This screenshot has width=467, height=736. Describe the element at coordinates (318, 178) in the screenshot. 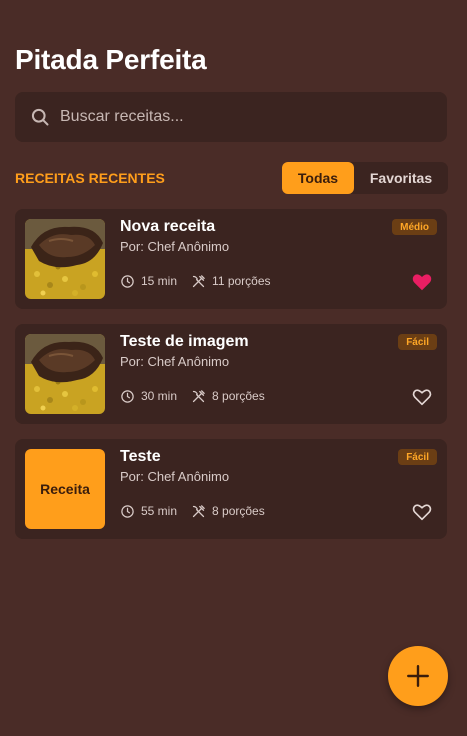

I see `filter-all-button: Todas` at that location.